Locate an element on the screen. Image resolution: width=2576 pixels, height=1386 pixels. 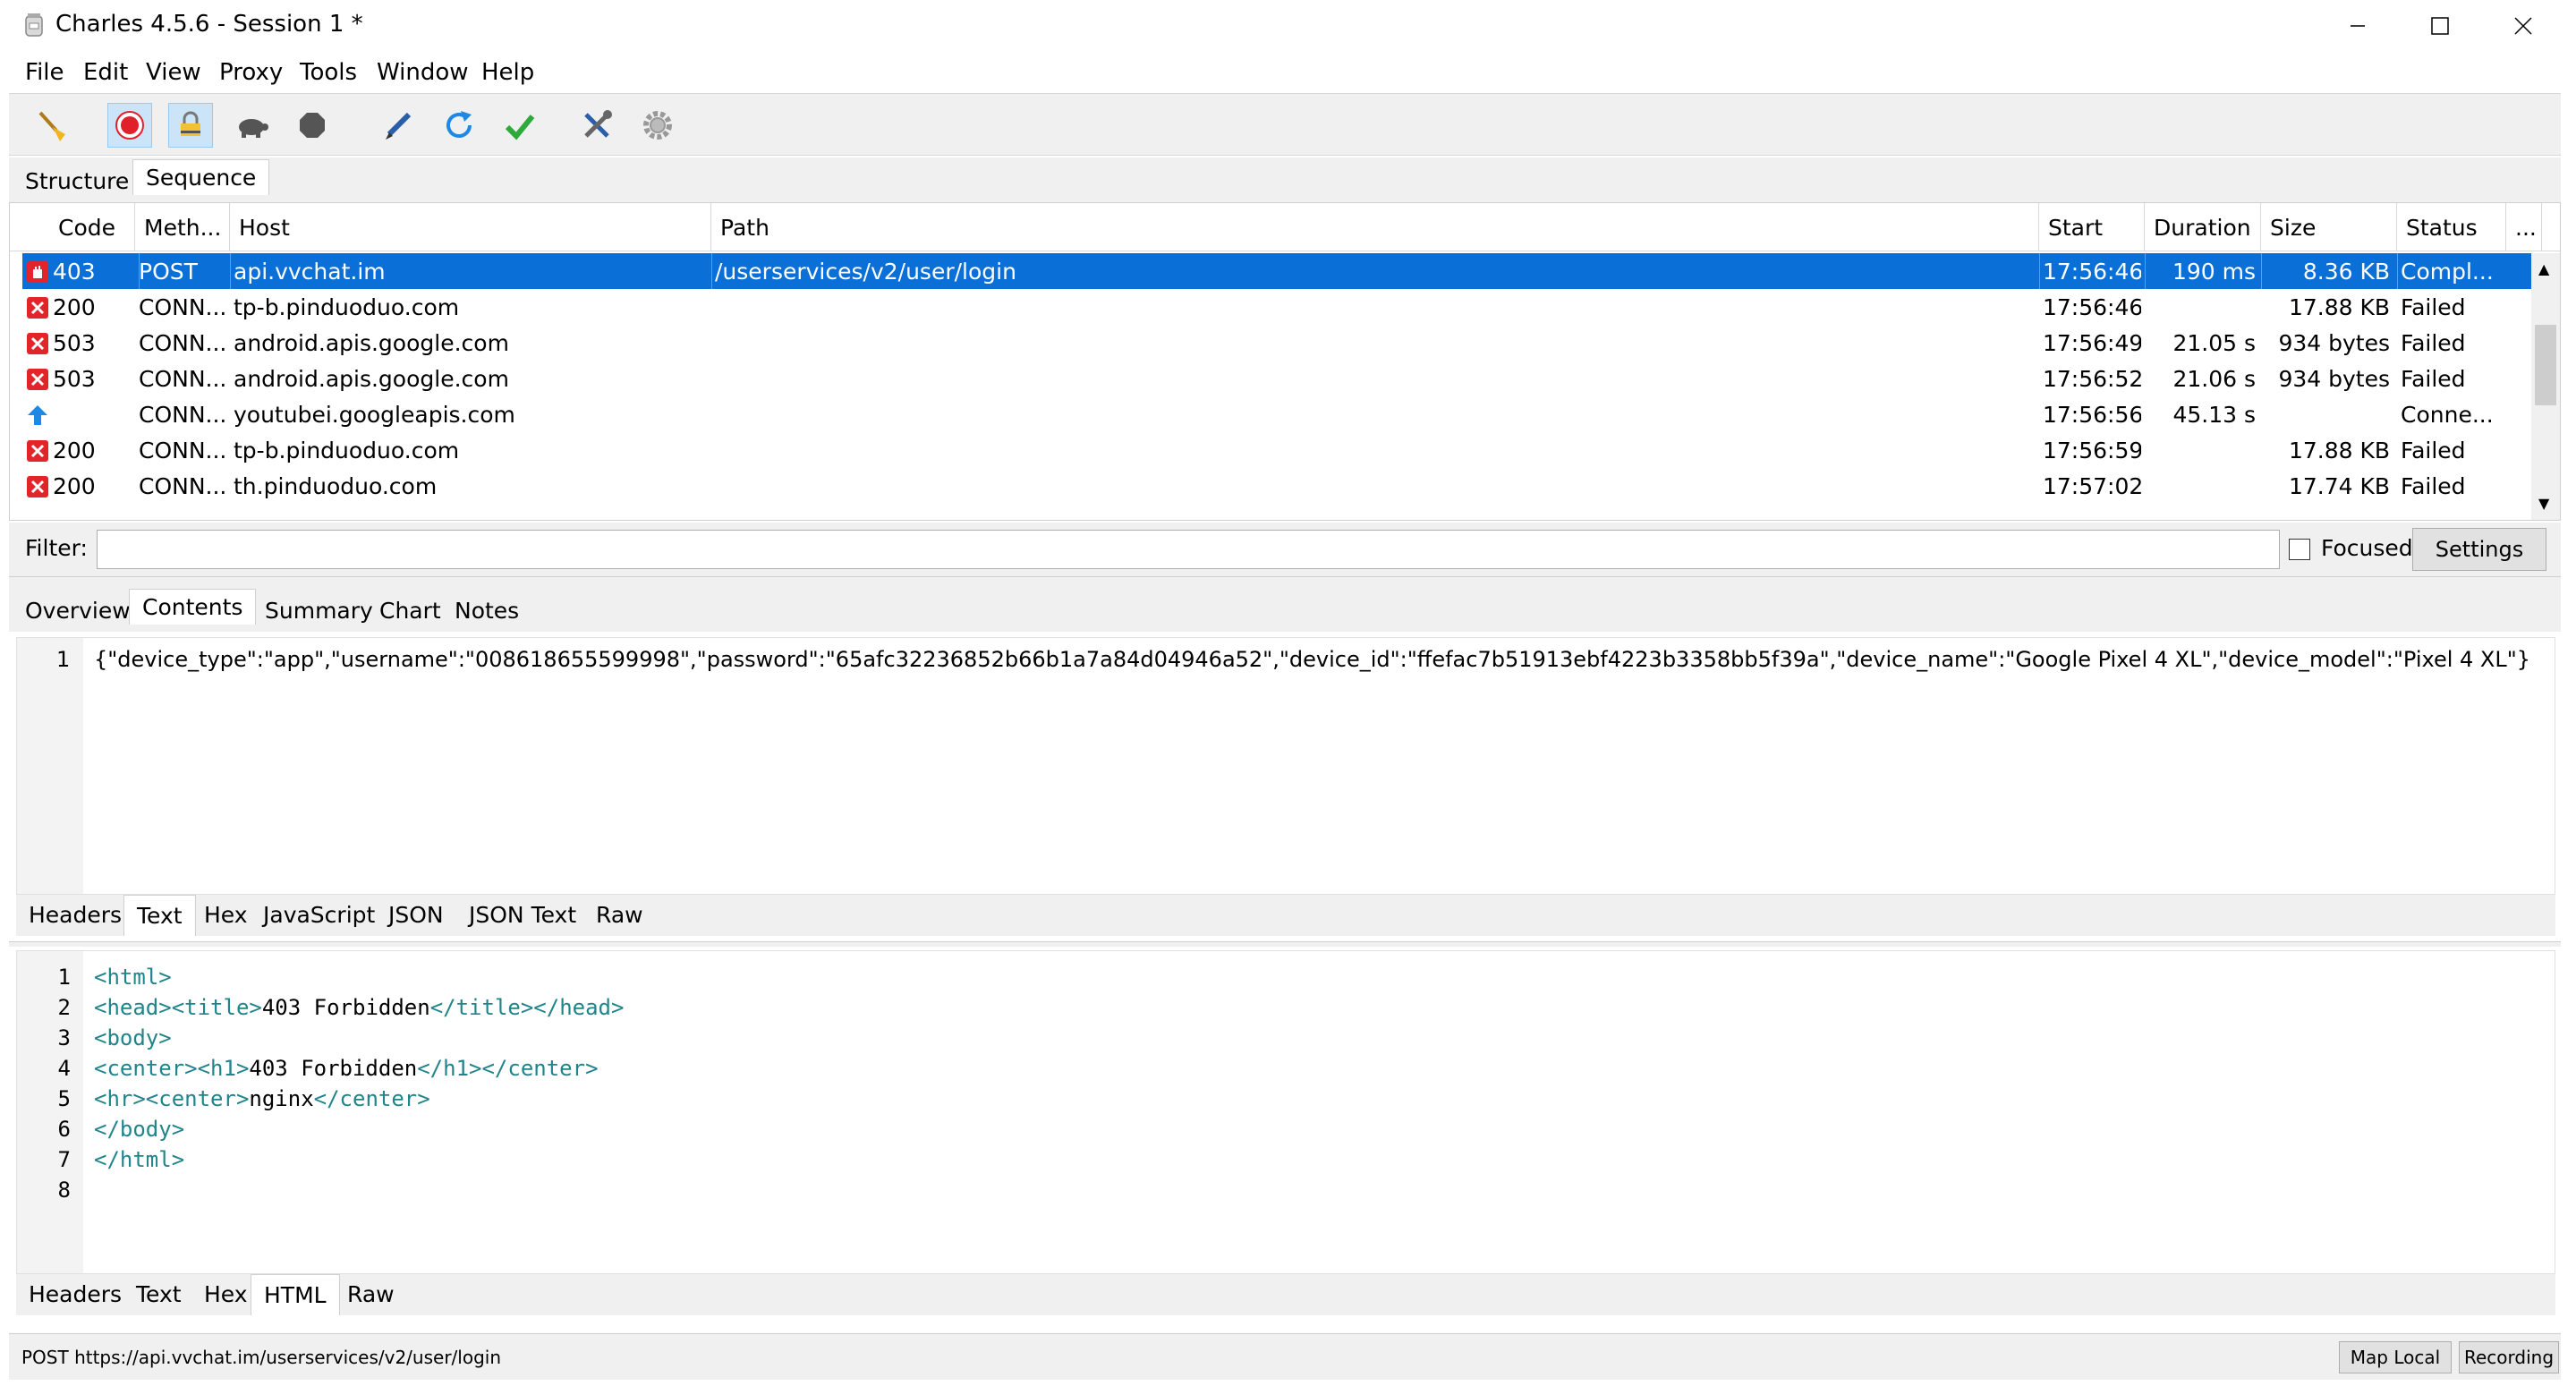
charles-jar-icon is located at coordinates (34, 26).